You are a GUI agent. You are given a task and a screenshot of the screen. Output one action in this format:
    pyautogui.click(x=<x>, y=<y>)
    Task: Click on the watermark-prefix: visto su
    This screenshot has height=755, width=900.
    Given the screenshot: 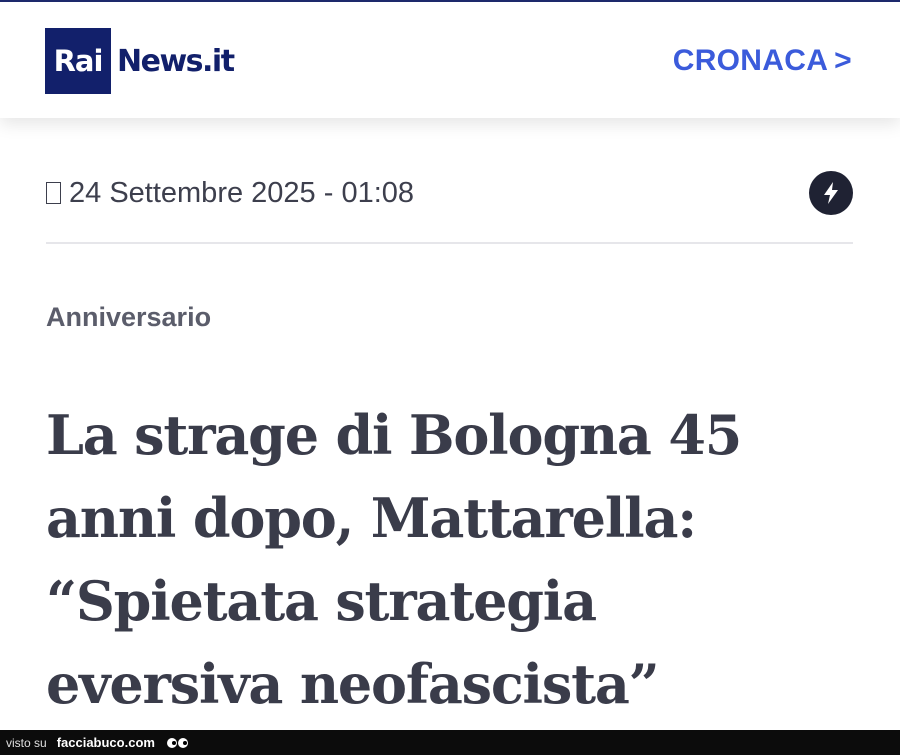 What is the action you would take?
    pyautogui.click(x=26, y=742)
    